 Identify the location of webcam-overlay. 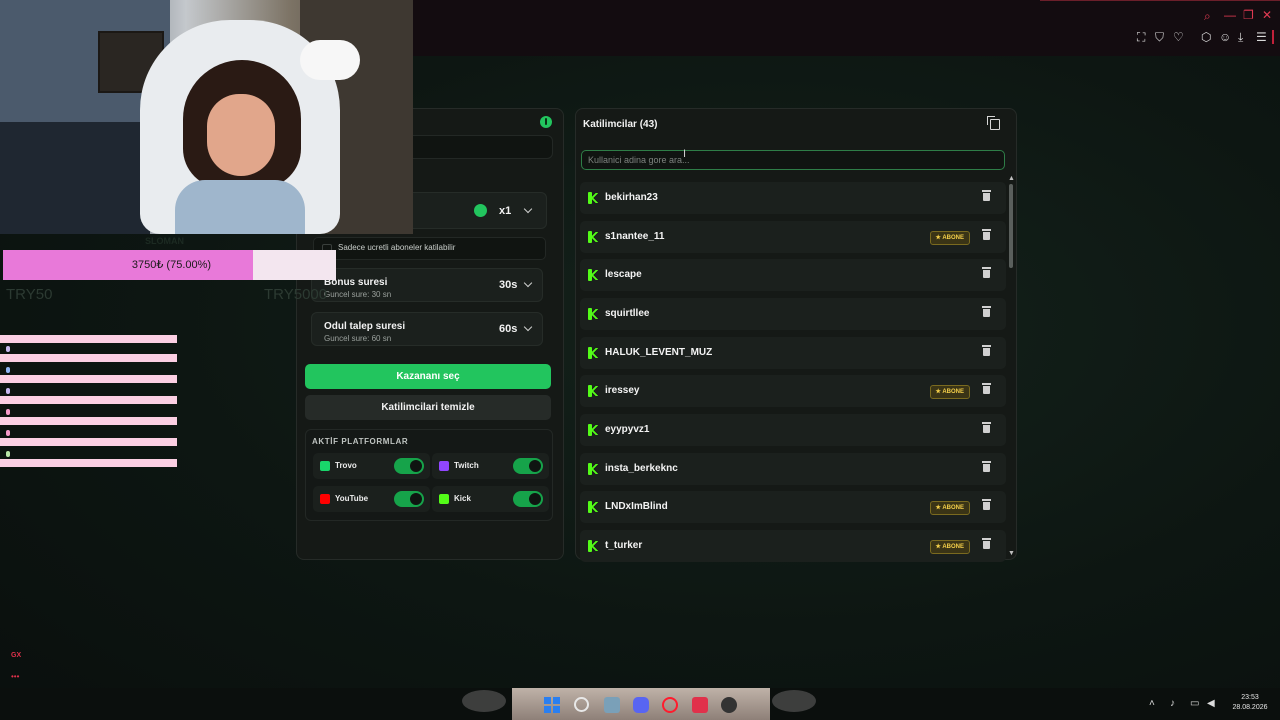
(206, 117).